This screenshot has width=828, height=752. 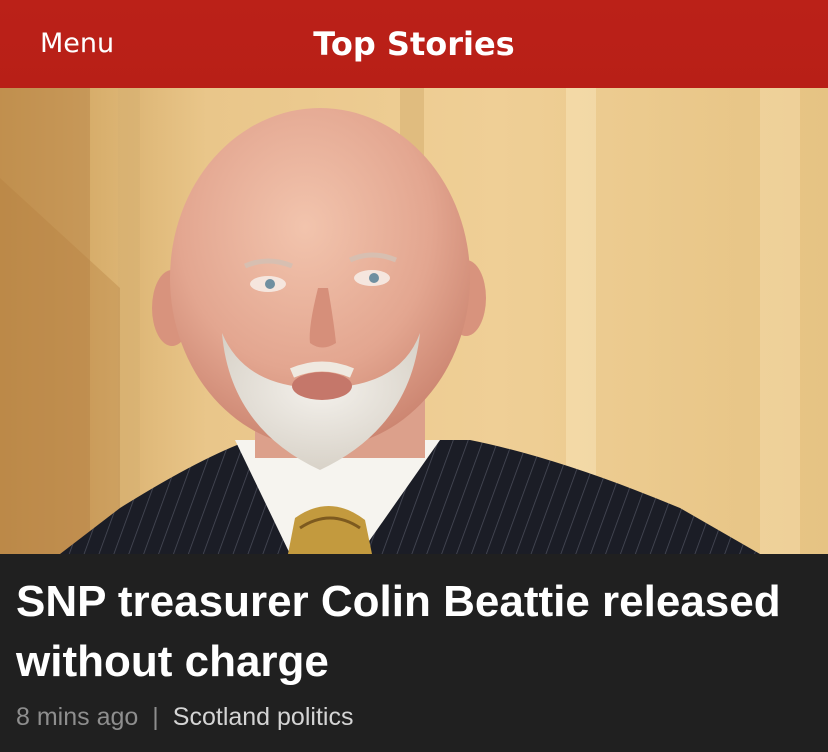 I want to click on page-title: Top Stories, so click(x=414, y=44).